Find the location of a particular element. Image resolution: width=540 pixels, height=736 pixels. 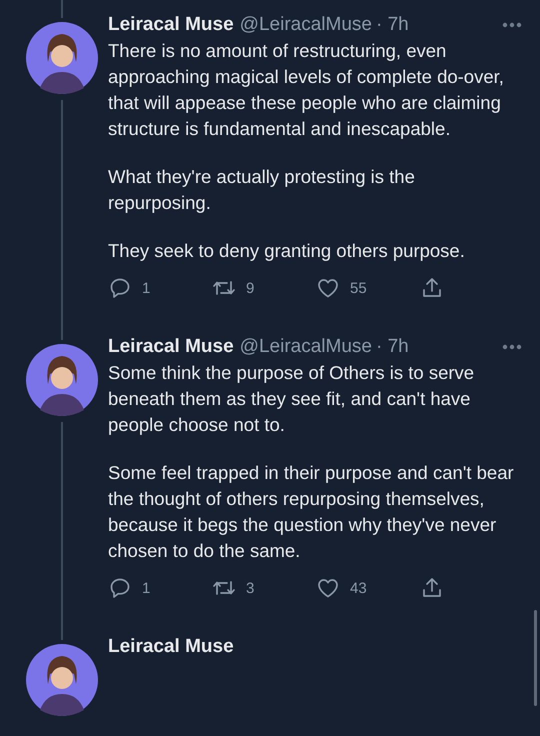

retweet-count: 9 is located at coordinates (250, 288).